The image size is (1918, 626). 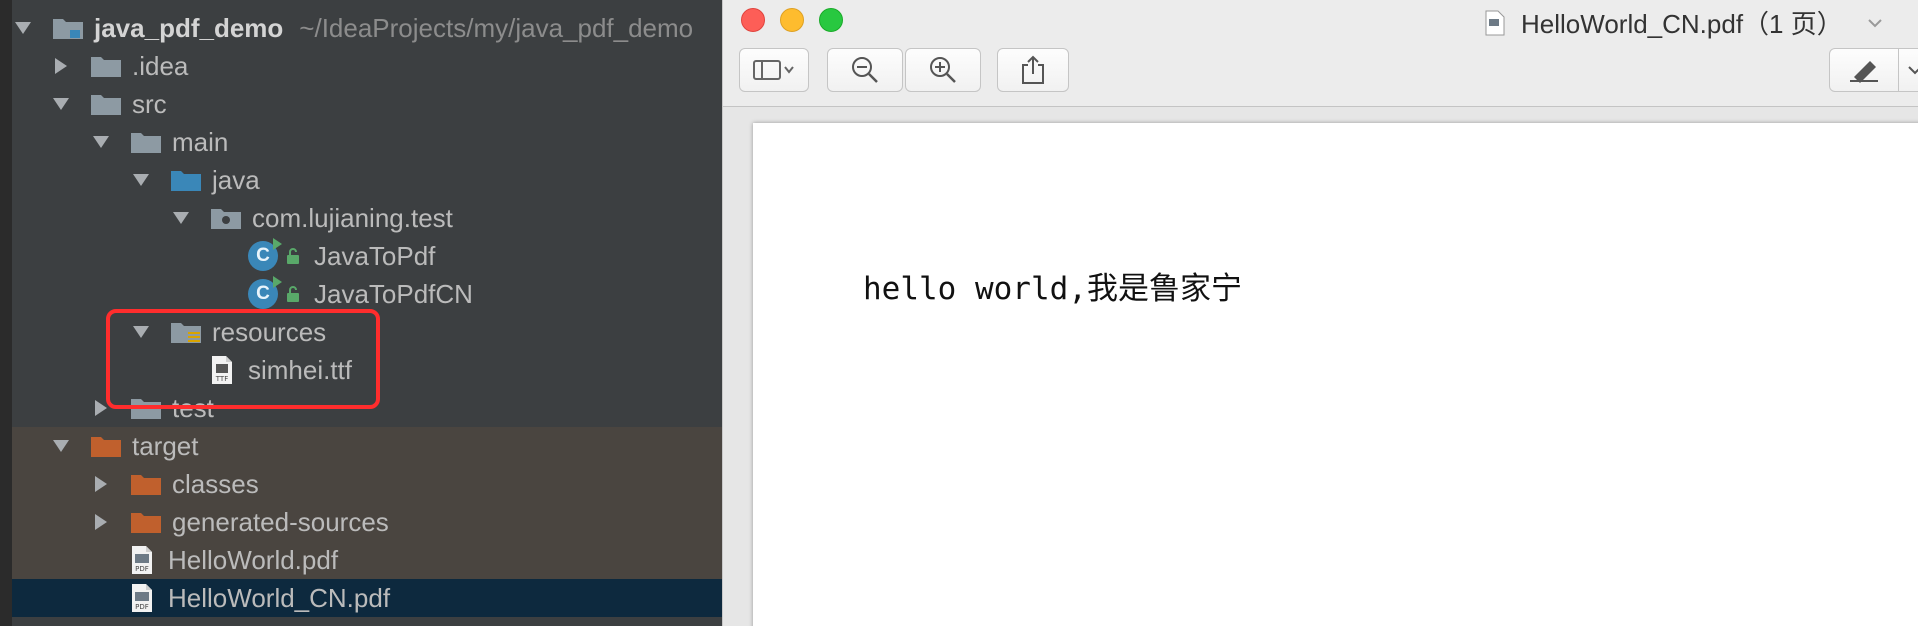 I want to click on tree-row-idea: .idea, so click(x=367, y=66).